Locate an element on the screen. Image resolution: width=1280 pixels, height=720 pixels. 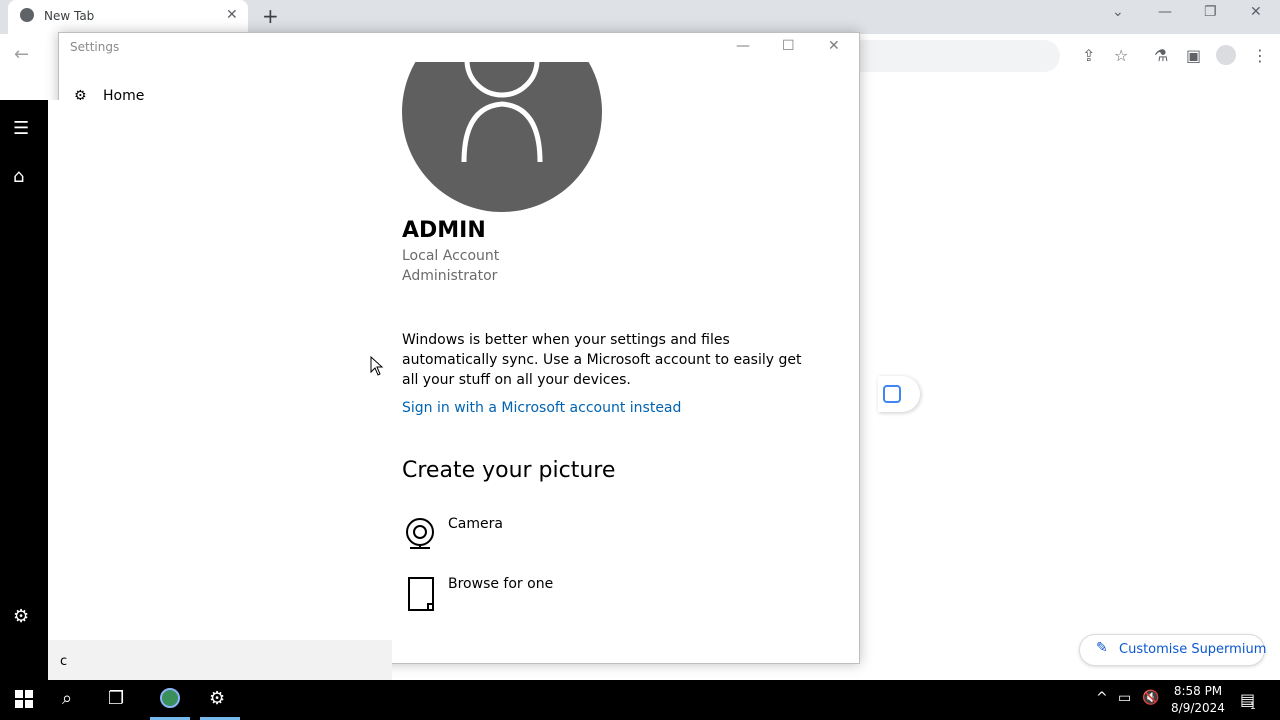
restore-icon: ❐ is located at coordinates (1210, 12).